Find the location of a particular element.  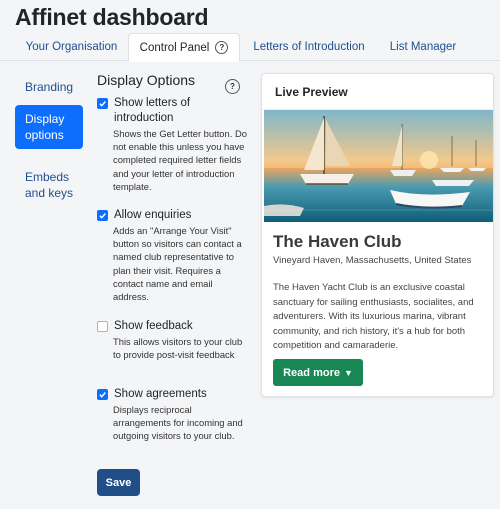

sidebar-item-label: Display options is located at coordinates (45, 127).